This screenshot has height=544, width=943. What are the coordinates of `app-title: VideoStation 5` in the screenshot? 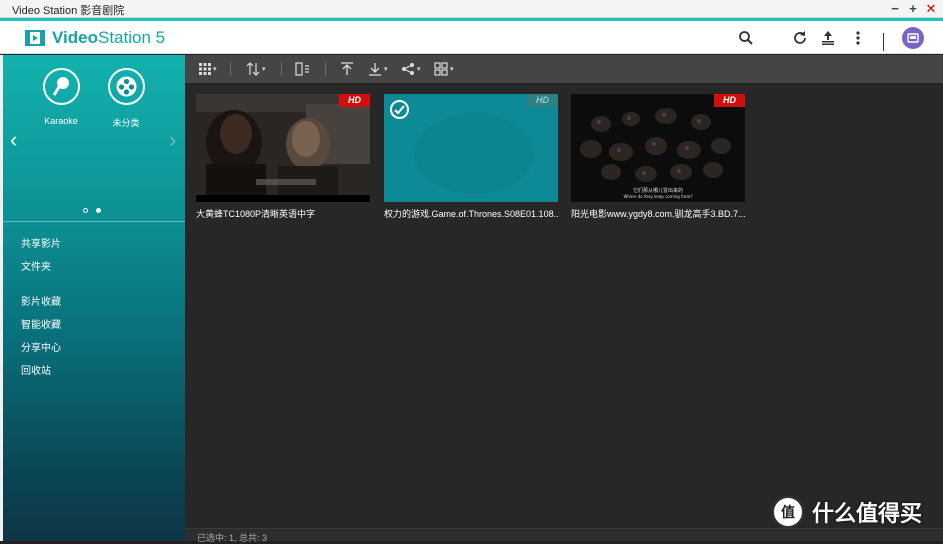 It's located at (108, 38).